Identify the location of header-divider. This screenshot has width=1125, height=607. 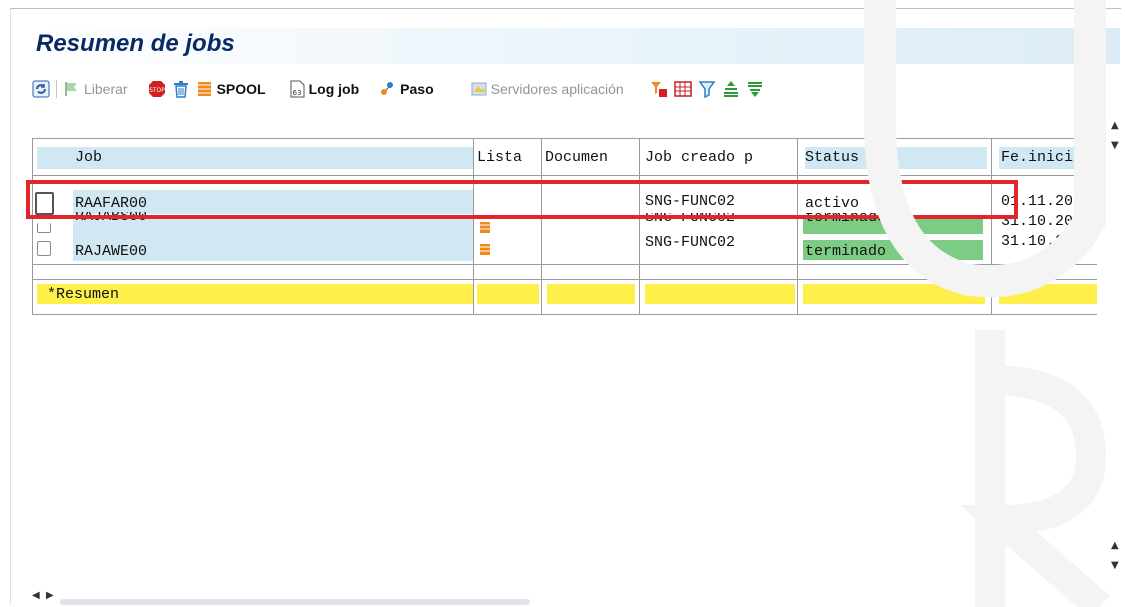
(565, 175).